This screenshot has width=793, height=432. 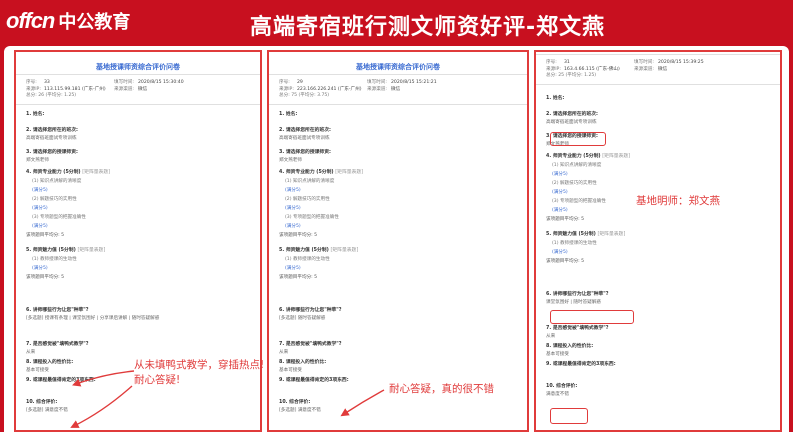 I want to click on arrow-doc2, so click(x=362, y=403).